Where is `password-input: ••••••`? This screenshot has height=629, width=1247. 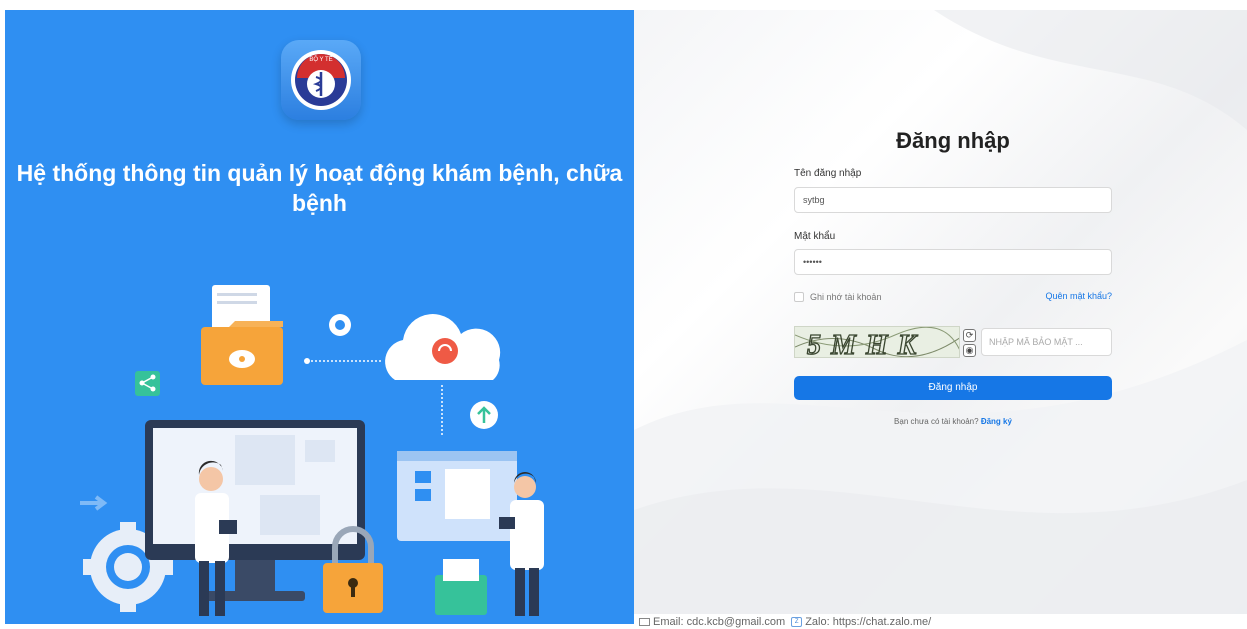 password-input: •••••• is located at coordinates (953, 262).